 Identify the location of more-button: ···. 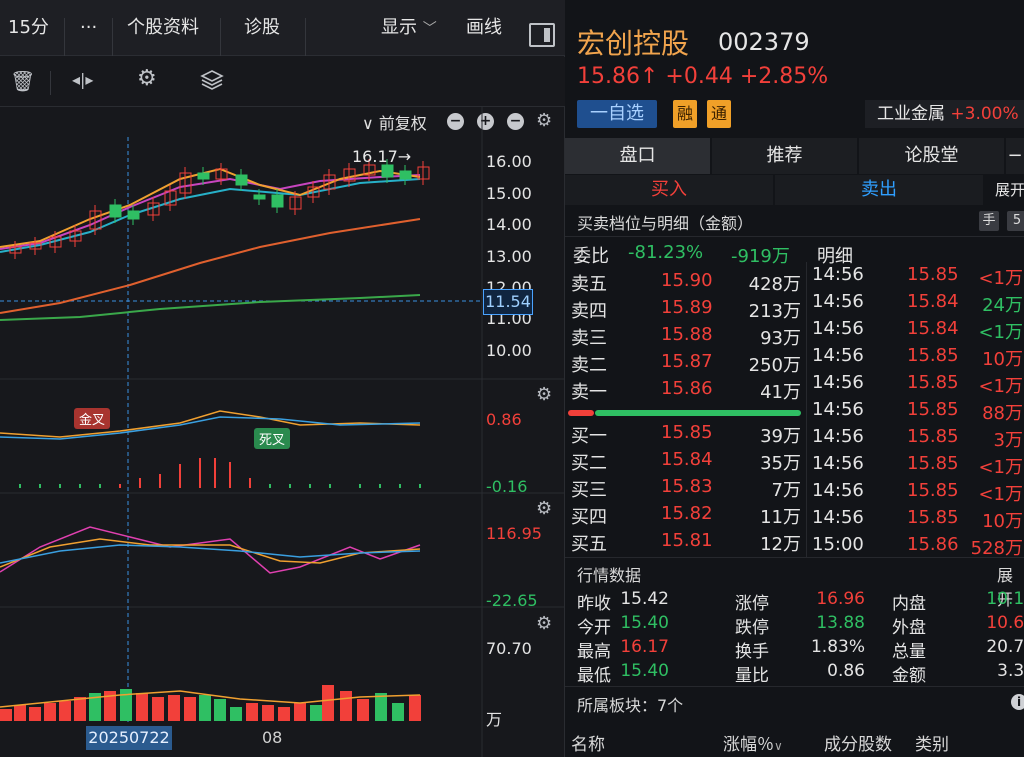
(88, 28).